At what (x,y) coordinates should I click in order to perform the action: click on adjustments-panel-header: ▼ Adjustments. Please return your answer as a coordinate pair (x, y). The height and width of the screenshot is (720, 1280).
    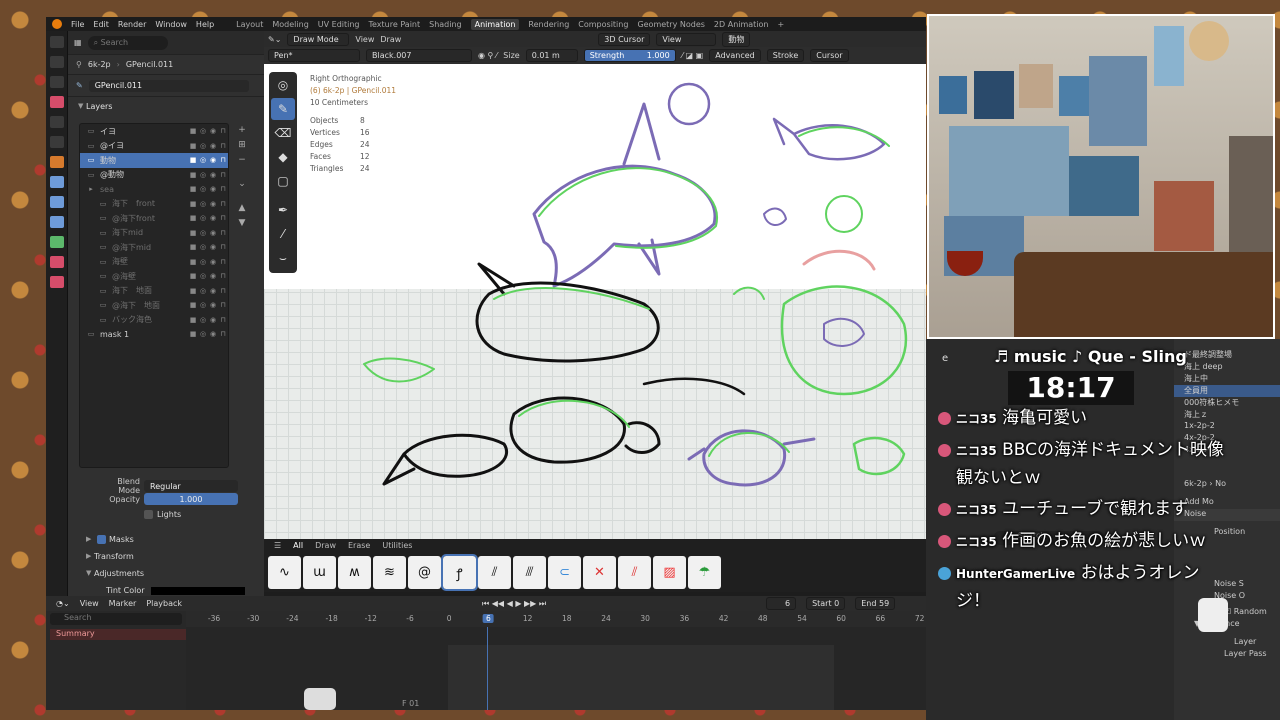
    Looking at the image, I should click on (165, 573).